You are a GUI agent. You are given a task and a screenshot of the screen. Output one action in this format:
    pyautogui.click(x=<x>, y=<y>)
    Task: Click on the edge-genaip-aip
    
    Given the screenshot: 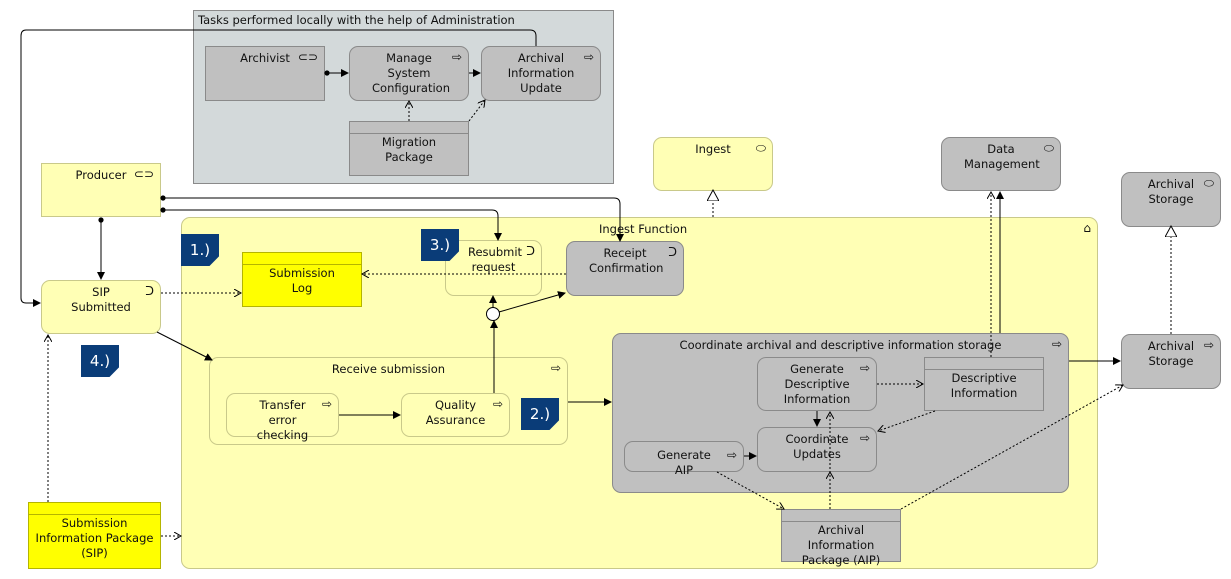 What is the action you would take?
    pyautogui.click(x=750, y=490)
    